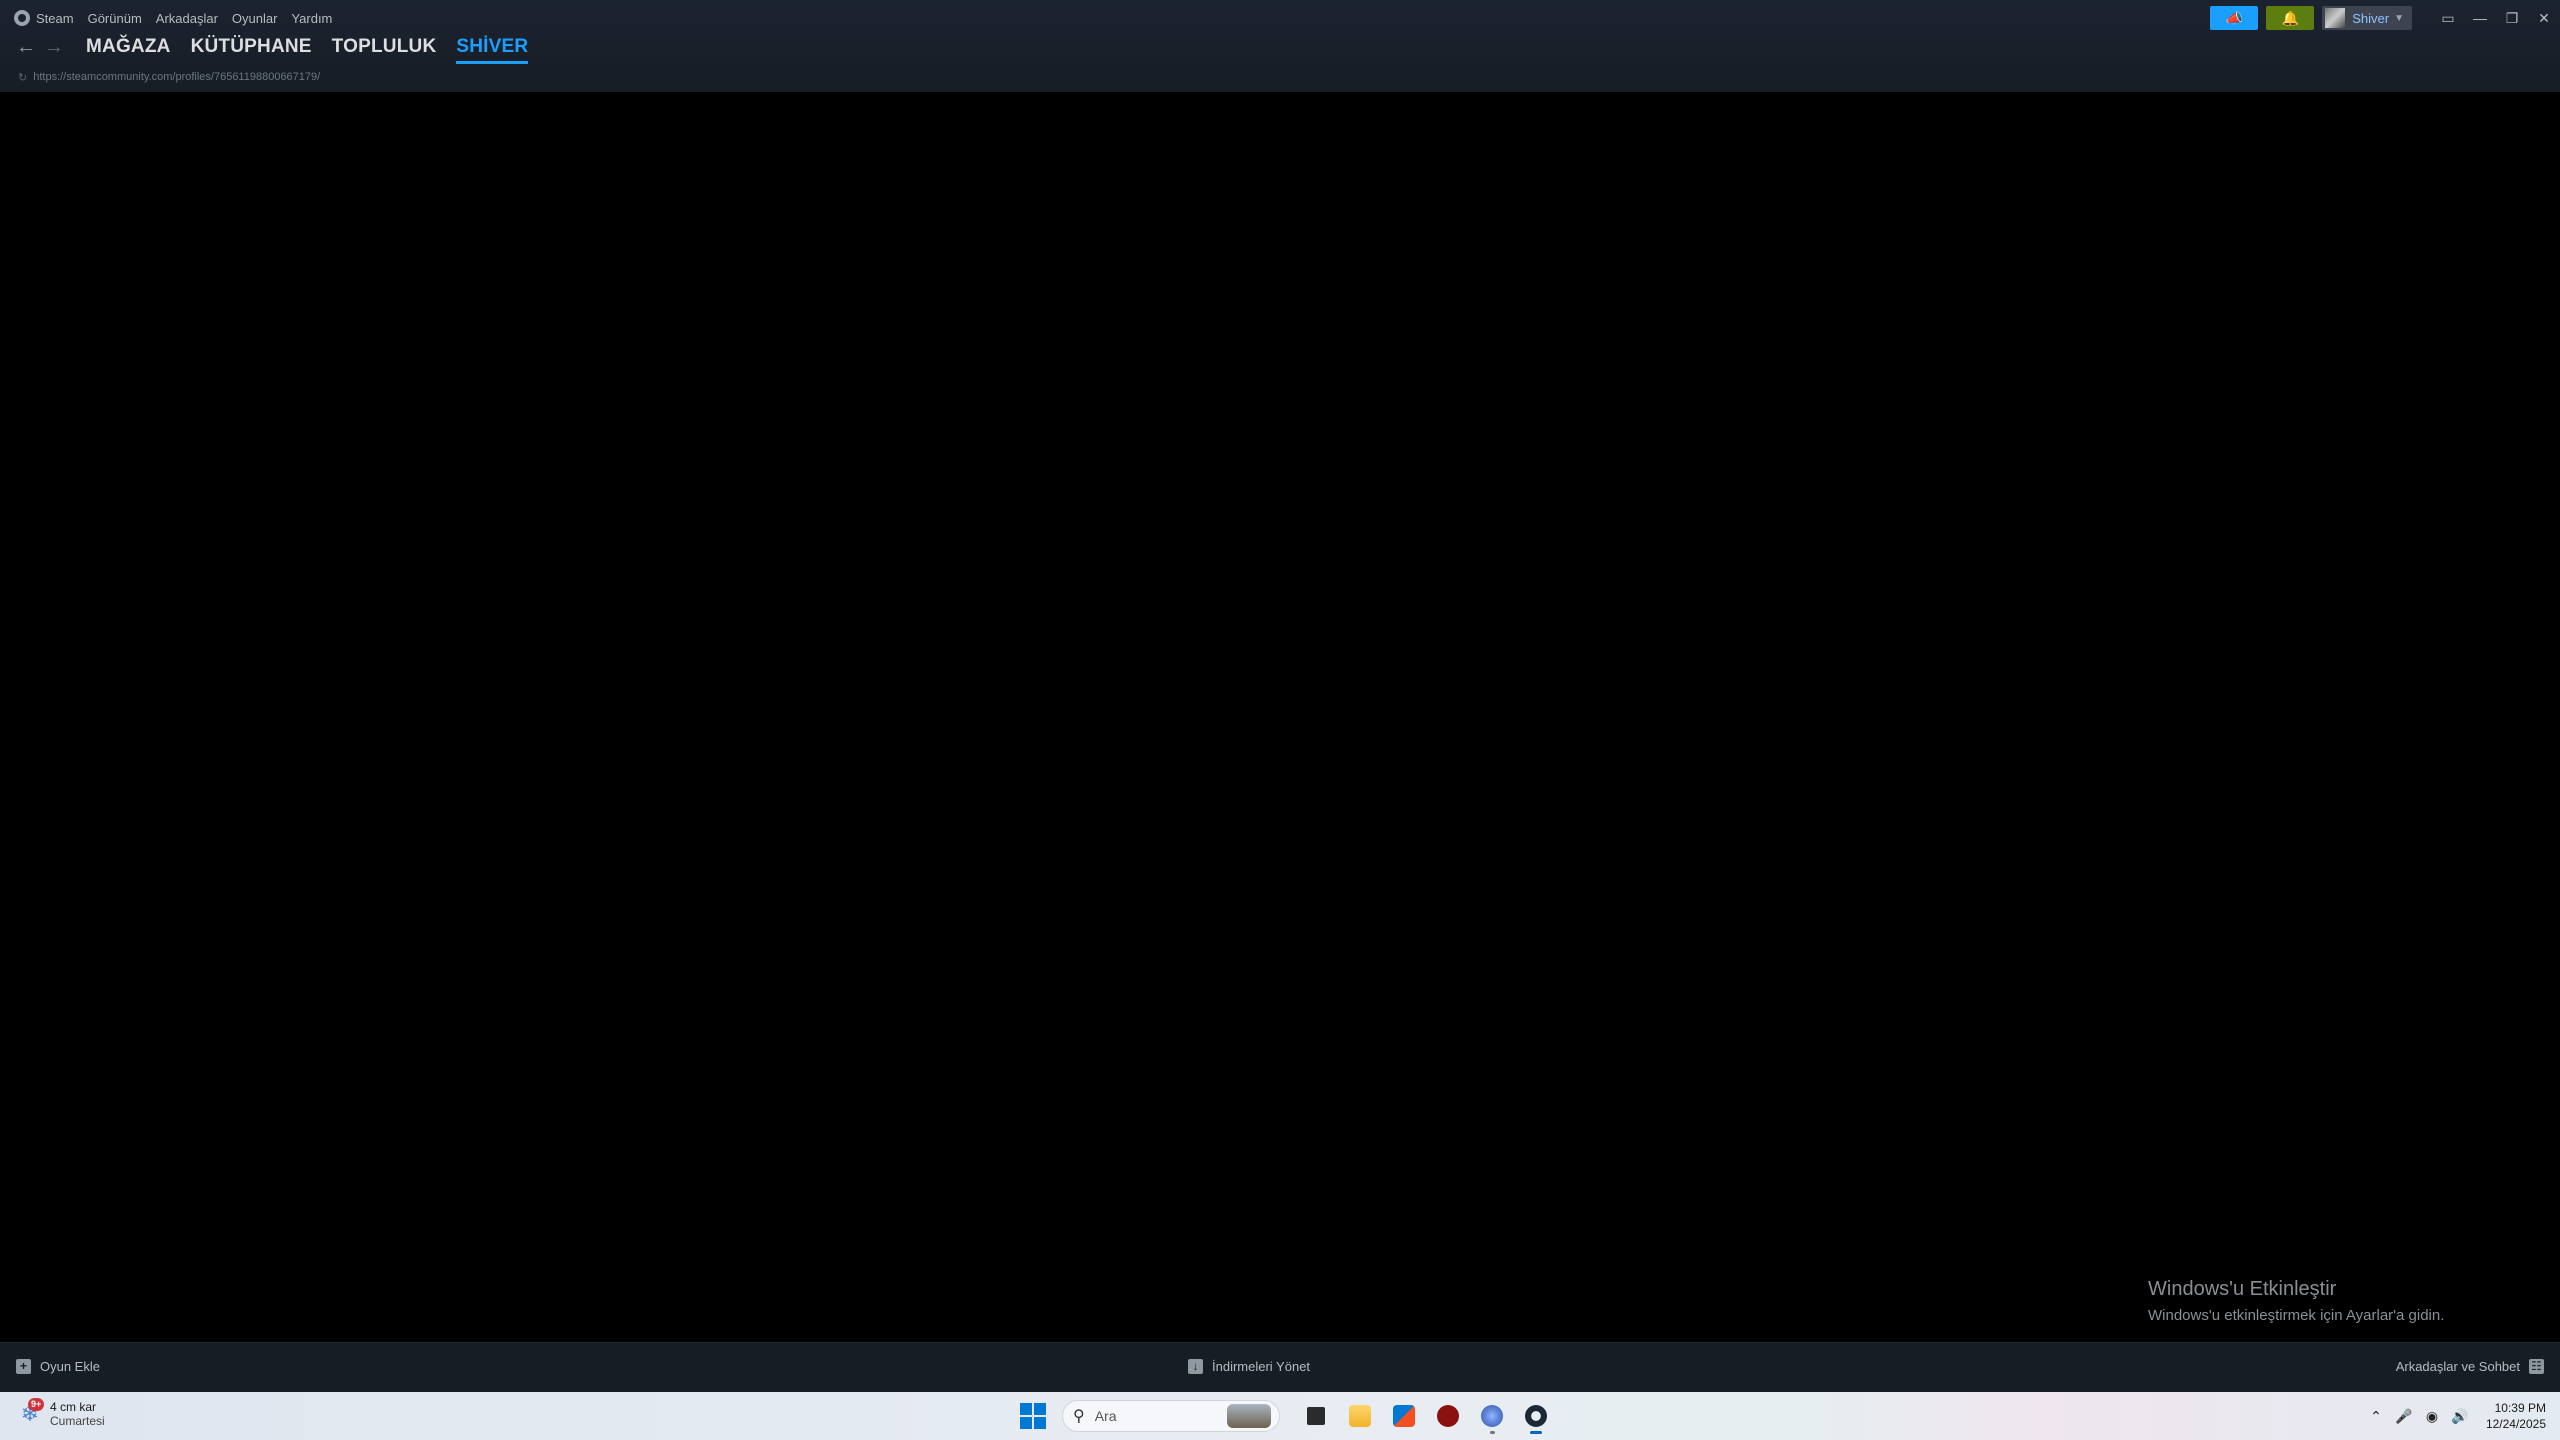 This screenshot has width=2560, height=1440. Describe the element at coordinates (22, 18) in the screenshot. I see `steam-logo-icon` at that location.